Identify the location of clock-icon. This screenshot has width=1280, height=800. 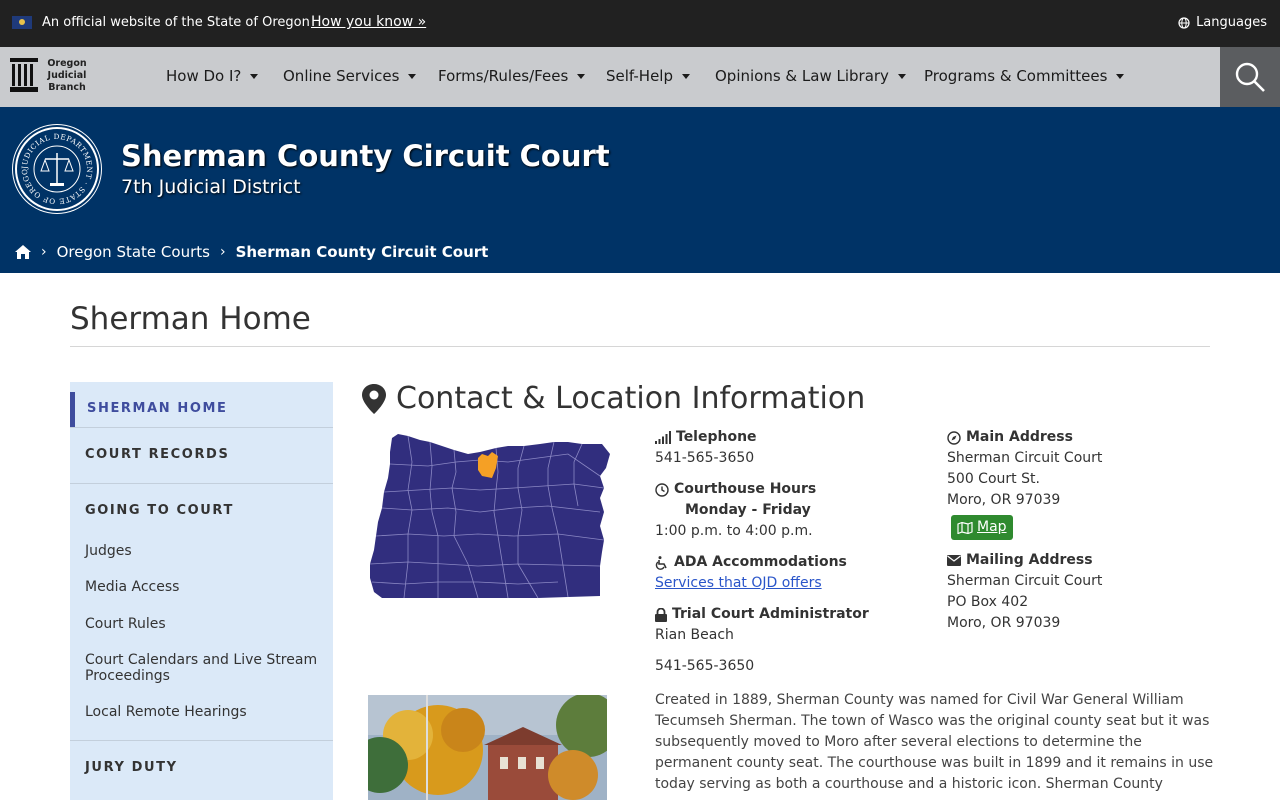
(662, 489).